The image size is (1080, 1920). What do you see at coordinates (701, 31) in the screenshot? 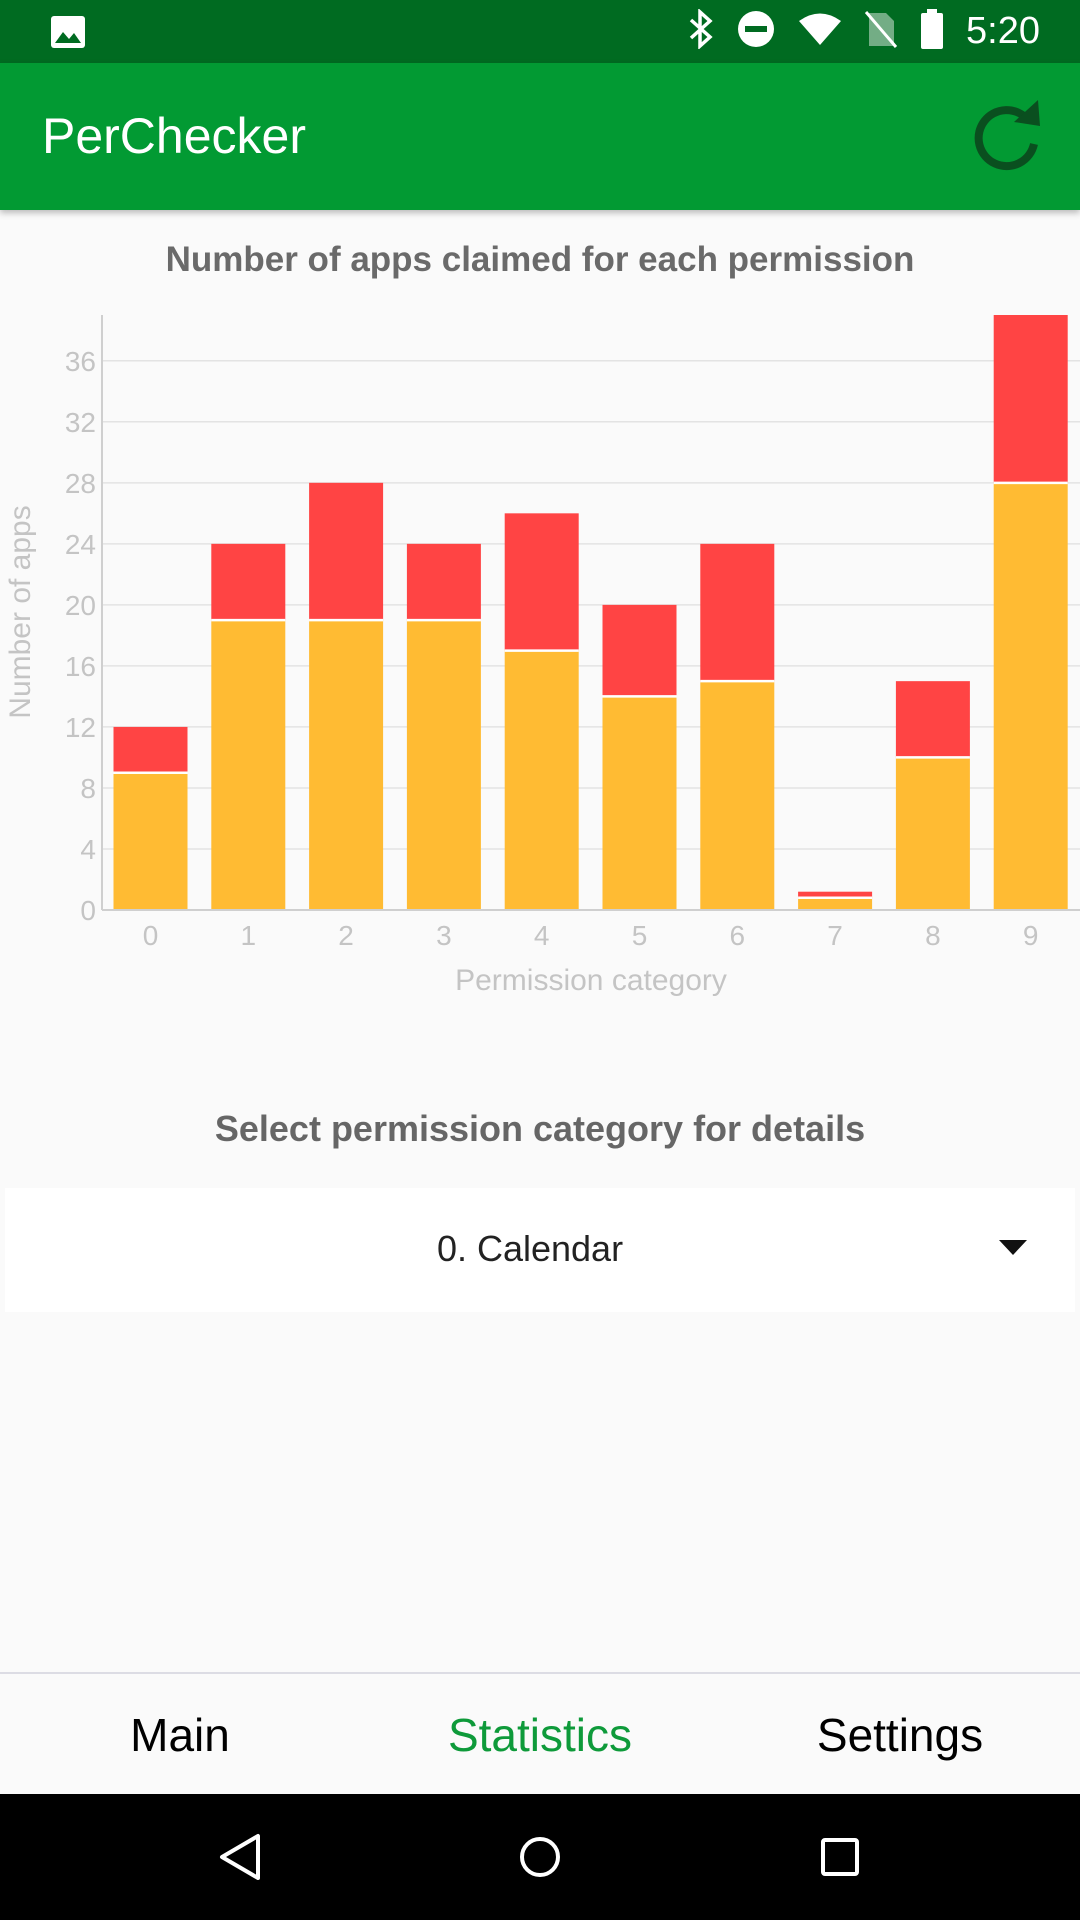
I see `bluetooth-icon` at bounding box center [701, 31].